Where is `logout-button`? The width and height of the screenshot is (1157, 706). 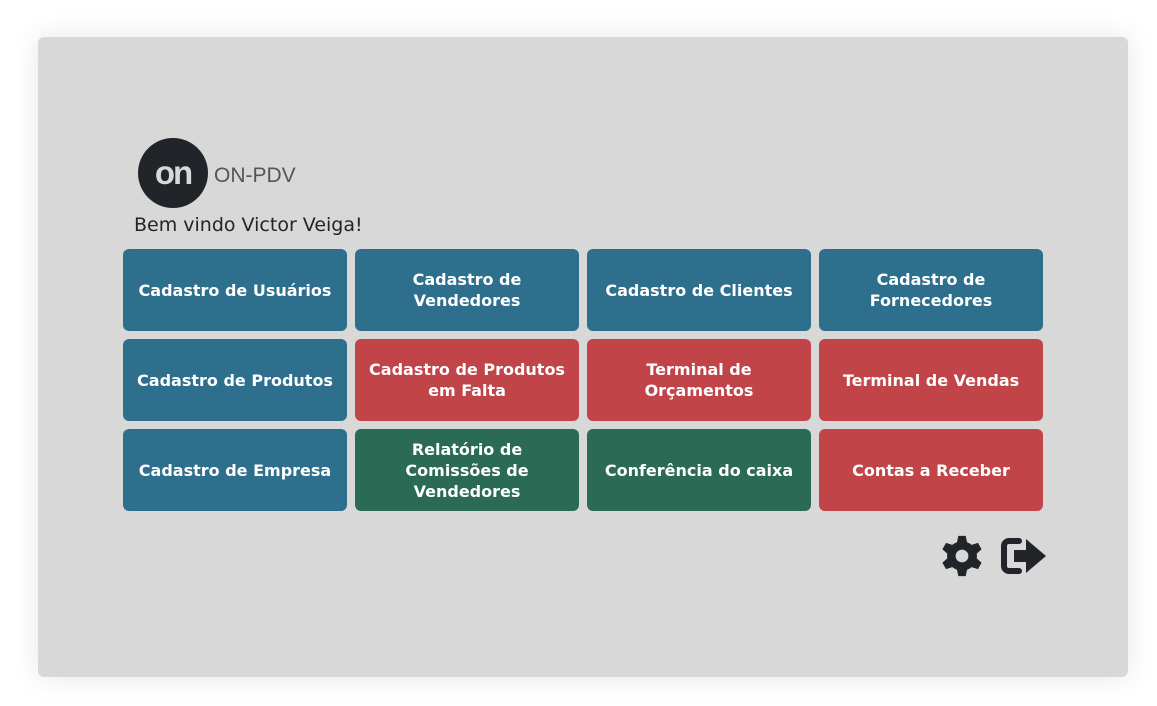 logout-button is located at coordinates (1023, 556).